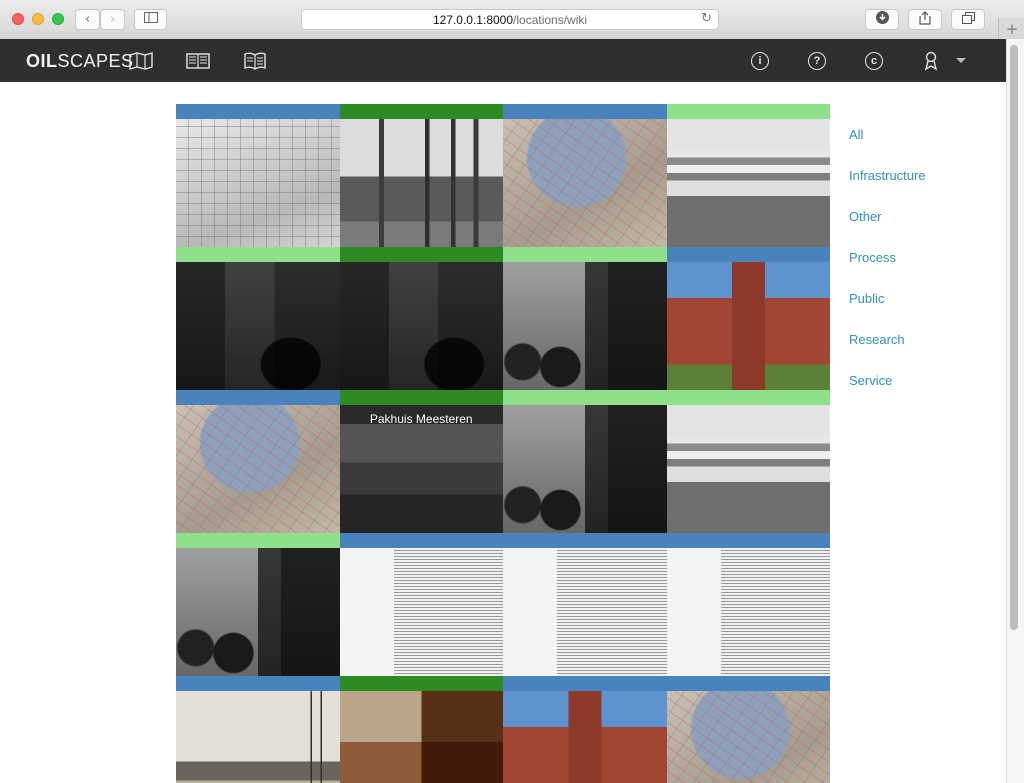 The image size is (1024, 783). Describe the element at coordinates (473, 19) in the screenshot. I see `url-host: 127.0.0.1:8000` at that location.